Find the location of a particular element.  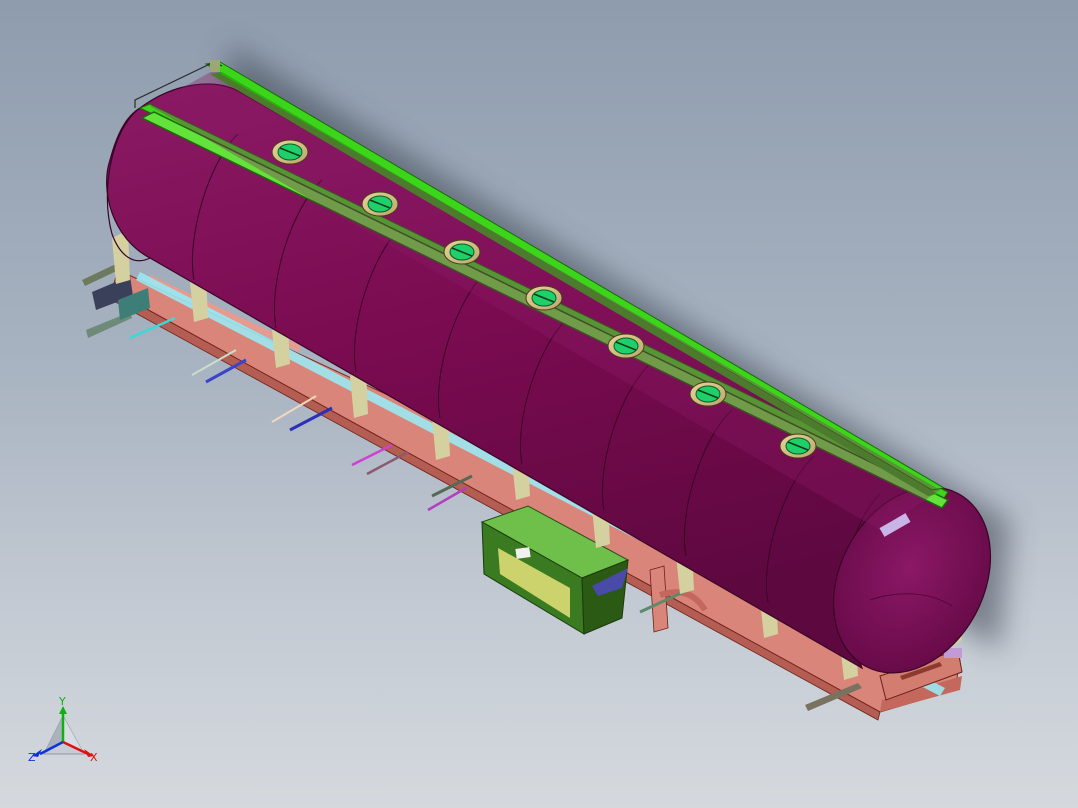

z-axis-label: Z is located at coordinates (32, 757).